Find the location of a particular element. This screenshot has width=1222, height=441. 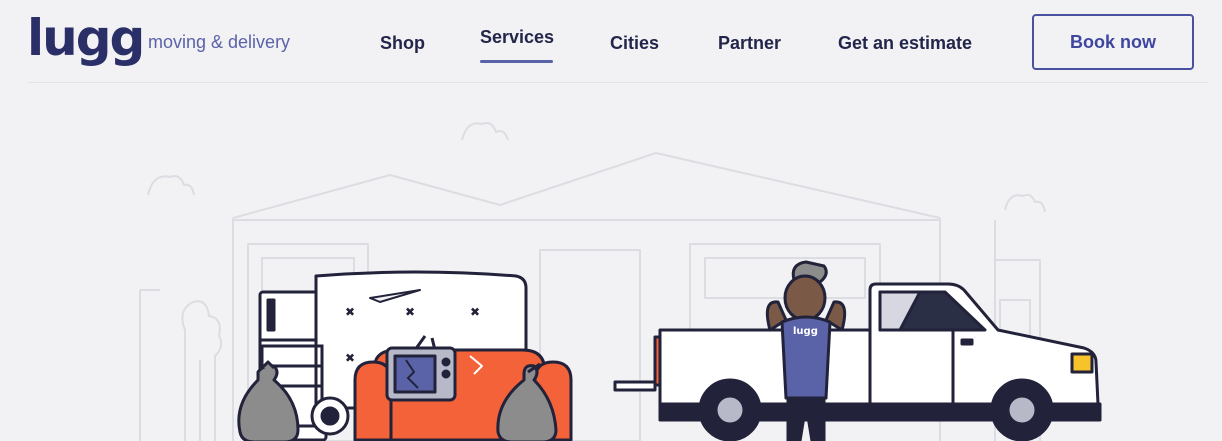

pickup-truck-illustration is located at coordinates (857, 361).